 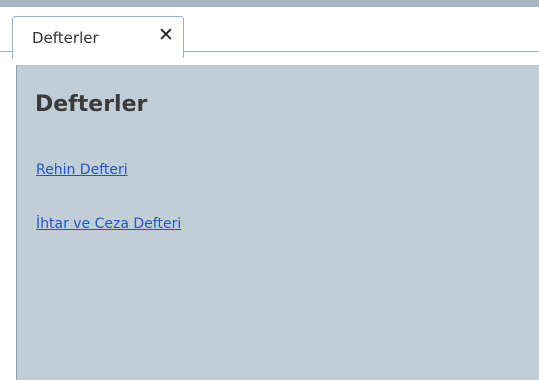 What do you see at coordinates (82, 170) in the screenshot?
I see `link-rehin-defteri: Rehin Defteri` at bounding box center [82, 170].